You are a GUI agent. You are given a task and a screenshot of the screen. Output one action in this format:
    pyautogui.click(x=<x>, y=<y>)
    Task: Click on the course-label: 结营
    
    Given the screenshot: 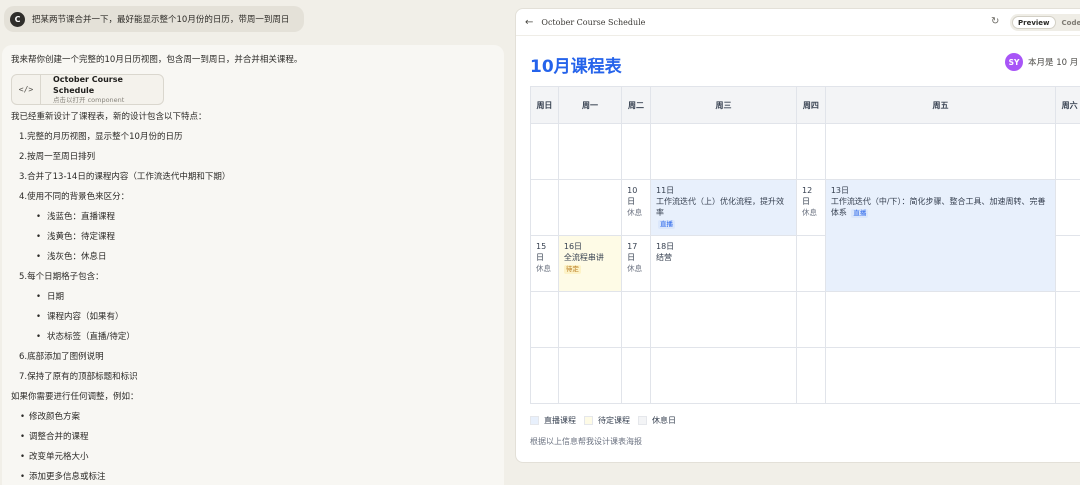 What is the action you would take?
    pyautogui.click(x=663, y=257)
    